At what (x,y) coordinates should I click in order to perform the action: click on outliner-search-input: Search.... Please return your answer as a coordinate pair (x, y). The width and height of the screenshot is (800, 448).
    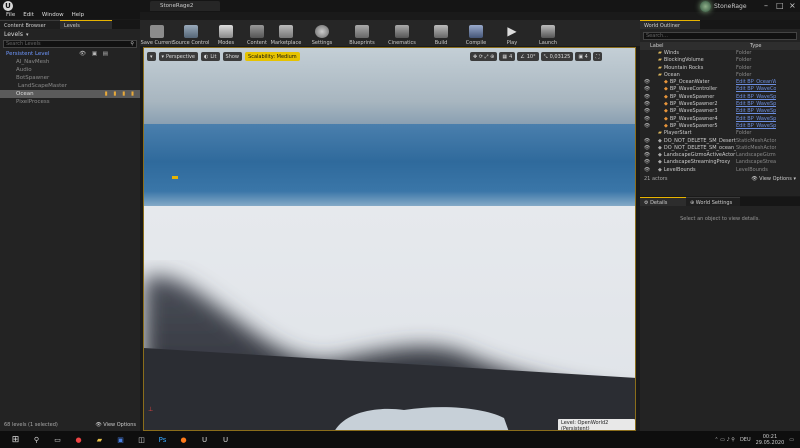
    Looking at the image, I should click on (720, 36).